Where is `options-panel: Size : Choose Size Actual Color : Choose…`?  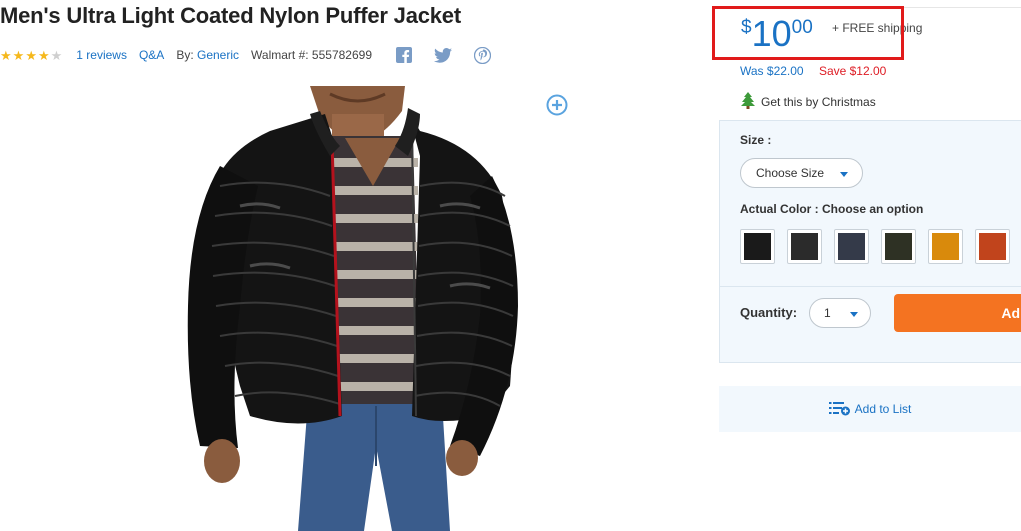
options-panel: Size : Choose Size Actual Color : Choose… is located at coordinates (870, 241).